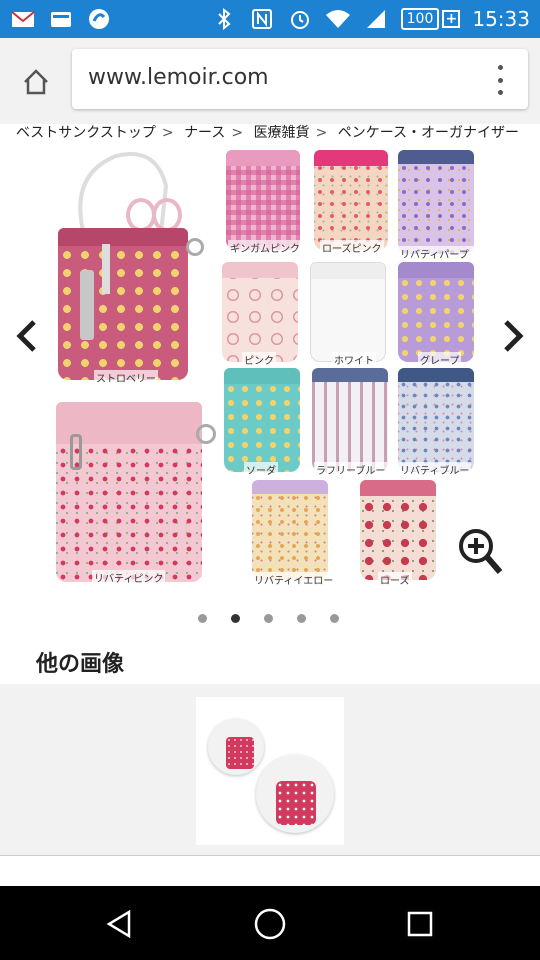 This screenshot has width=540, height=960. Describe the element at coordinates (86, 133) in the screenshot. I see `breadcrumb-item: ベストサンクストップ` at that location.